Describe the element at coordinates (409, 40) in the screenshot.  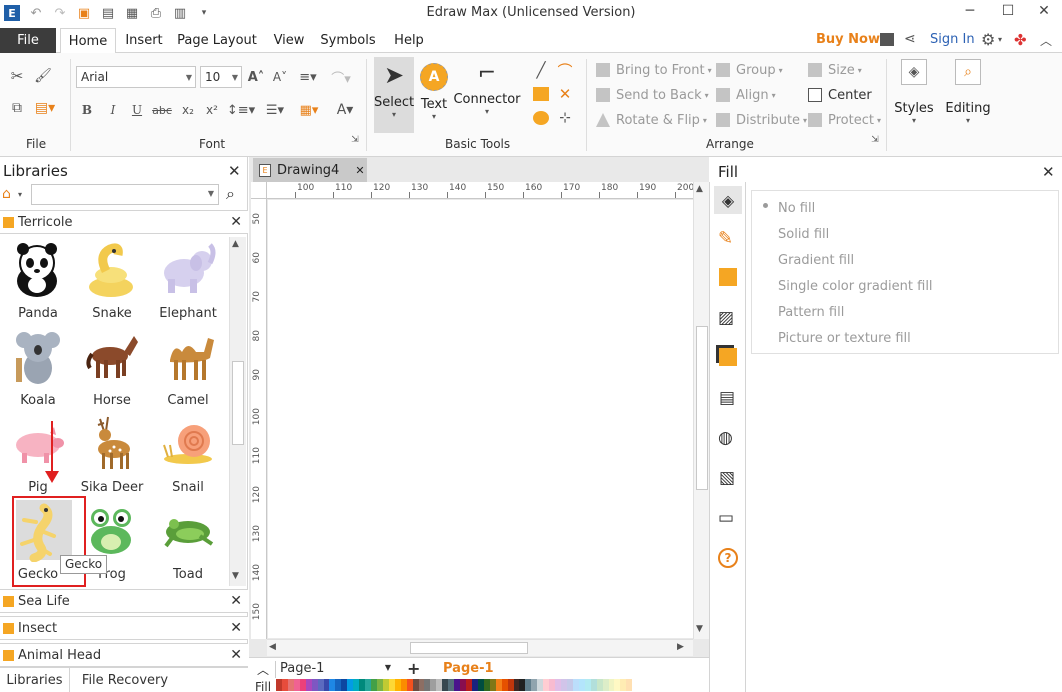
I see `tab-help: Help` at that location.